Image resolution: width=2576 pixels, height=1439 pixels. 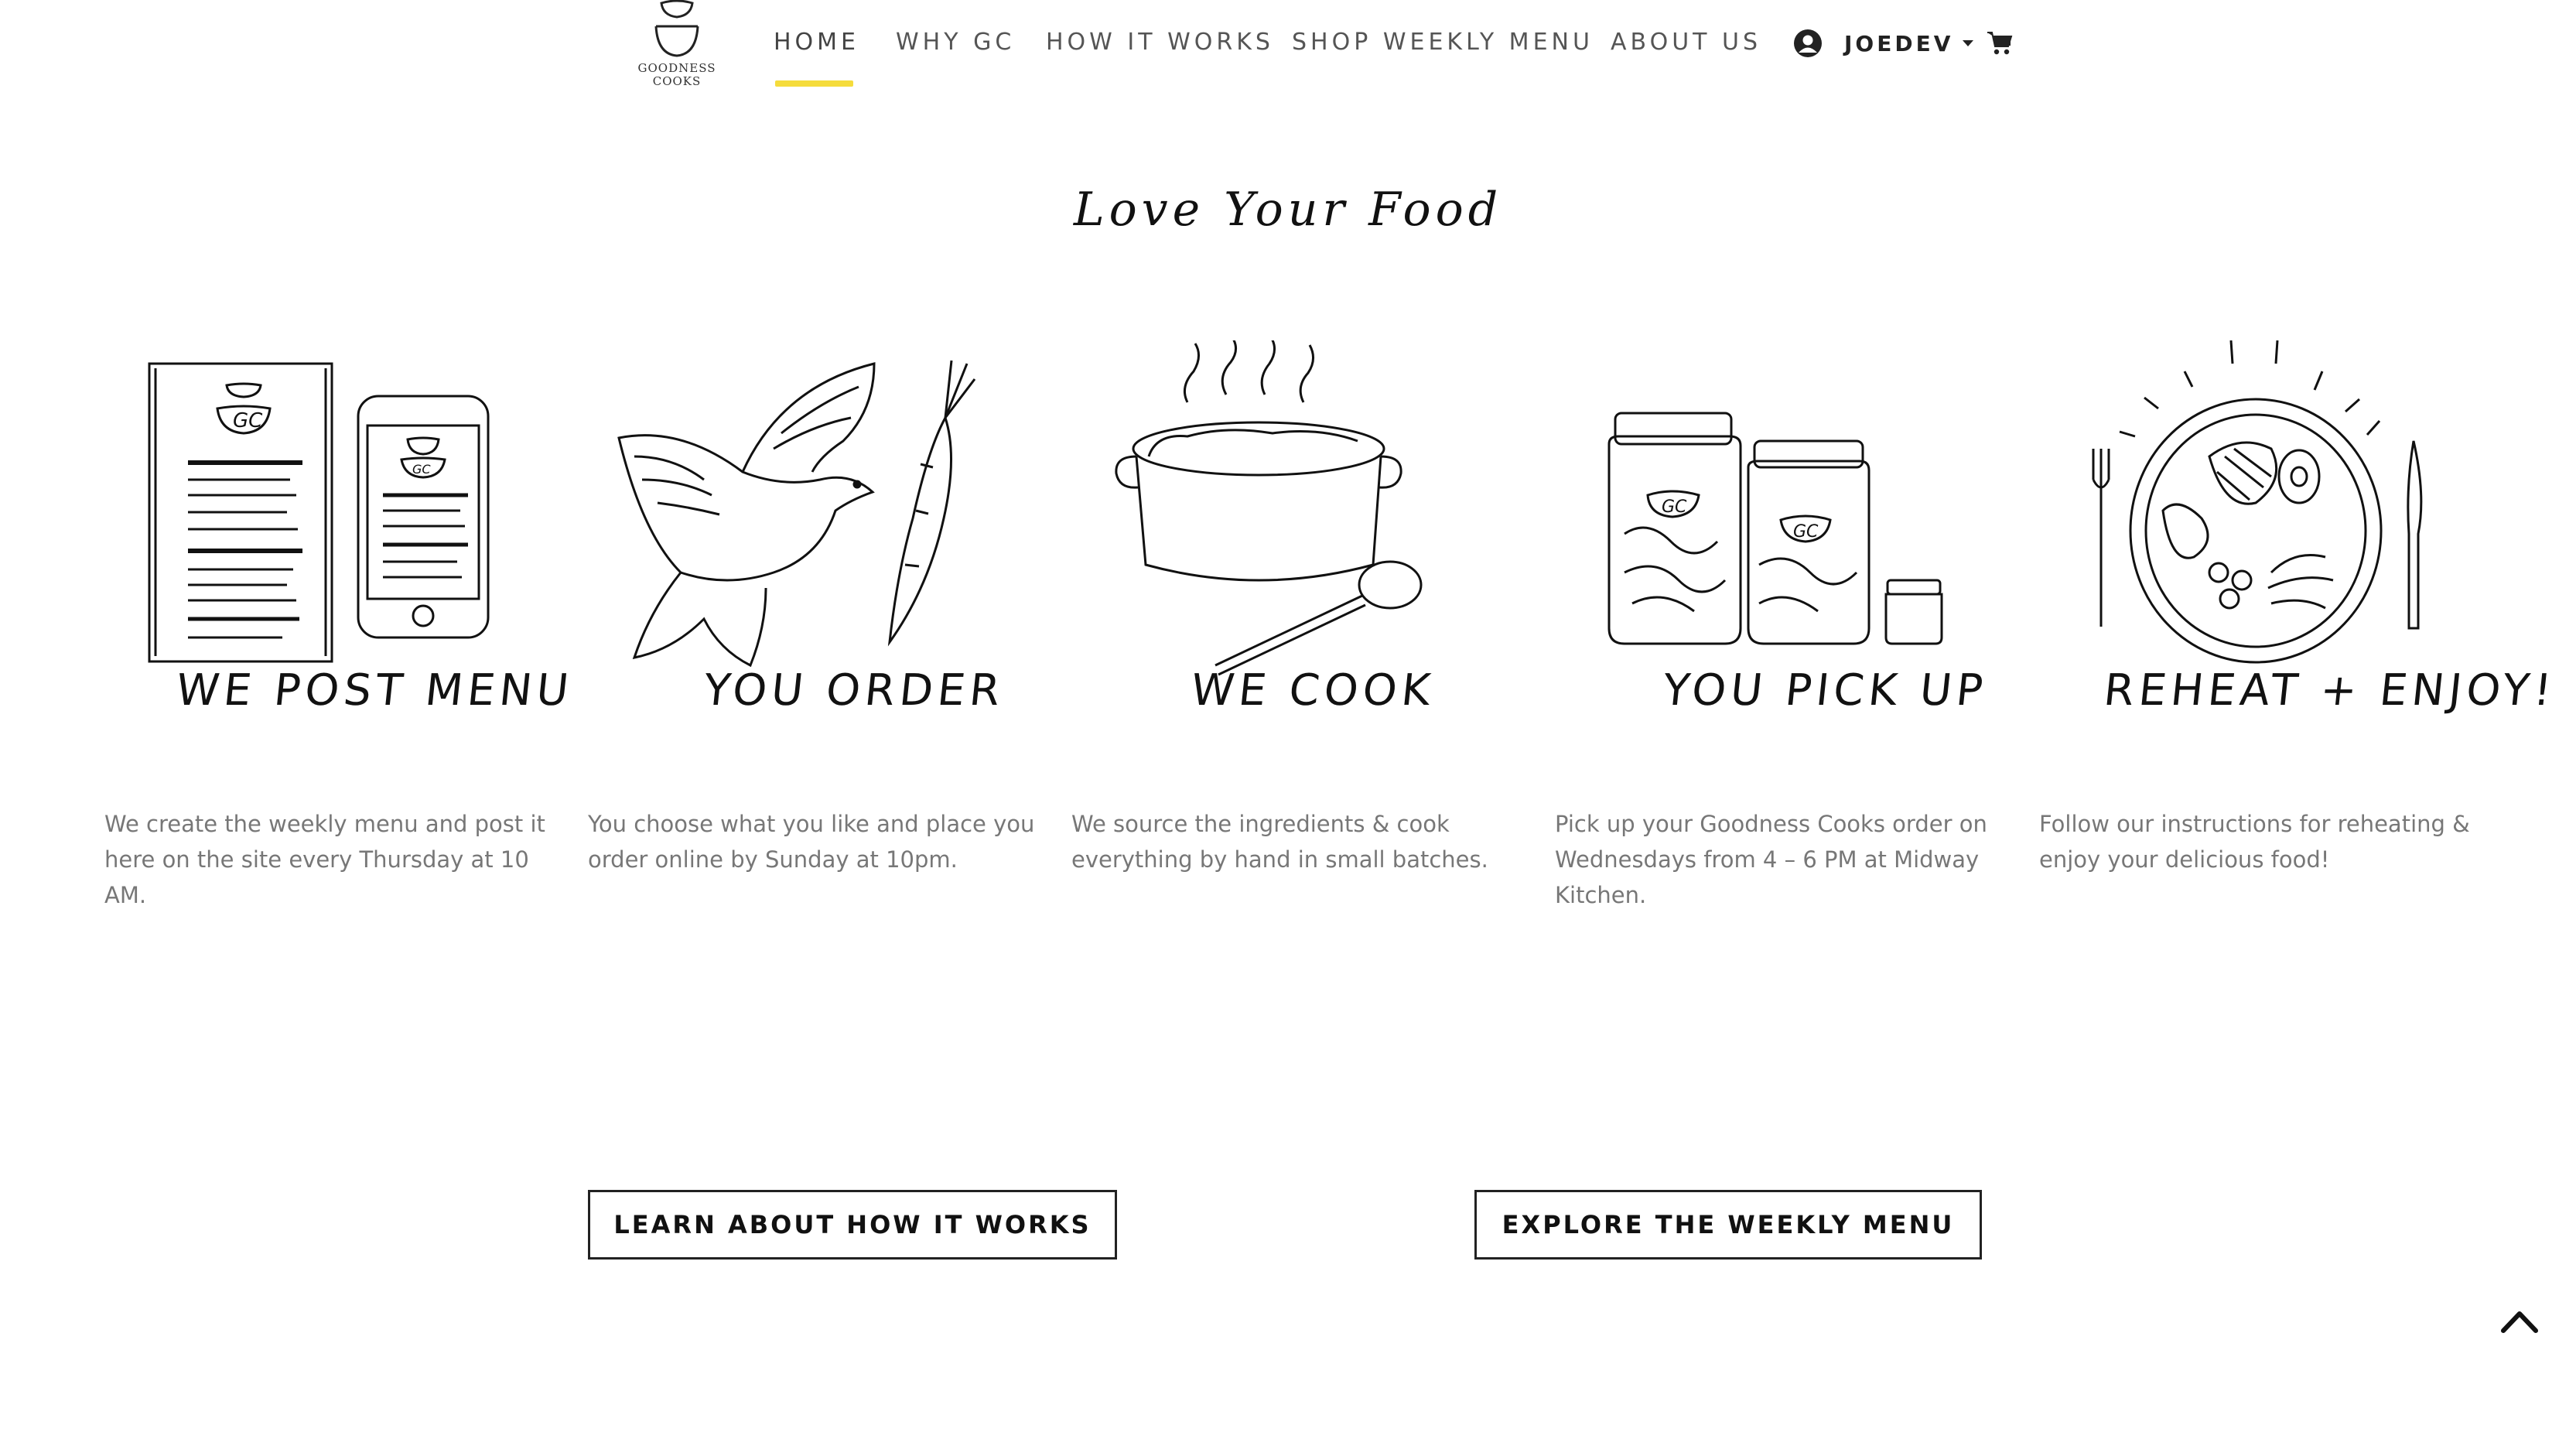 I want to click on explore-weekly-menu-button: EXPLORE THE WEEKLY MENU, so click(x=1728, y=1225).